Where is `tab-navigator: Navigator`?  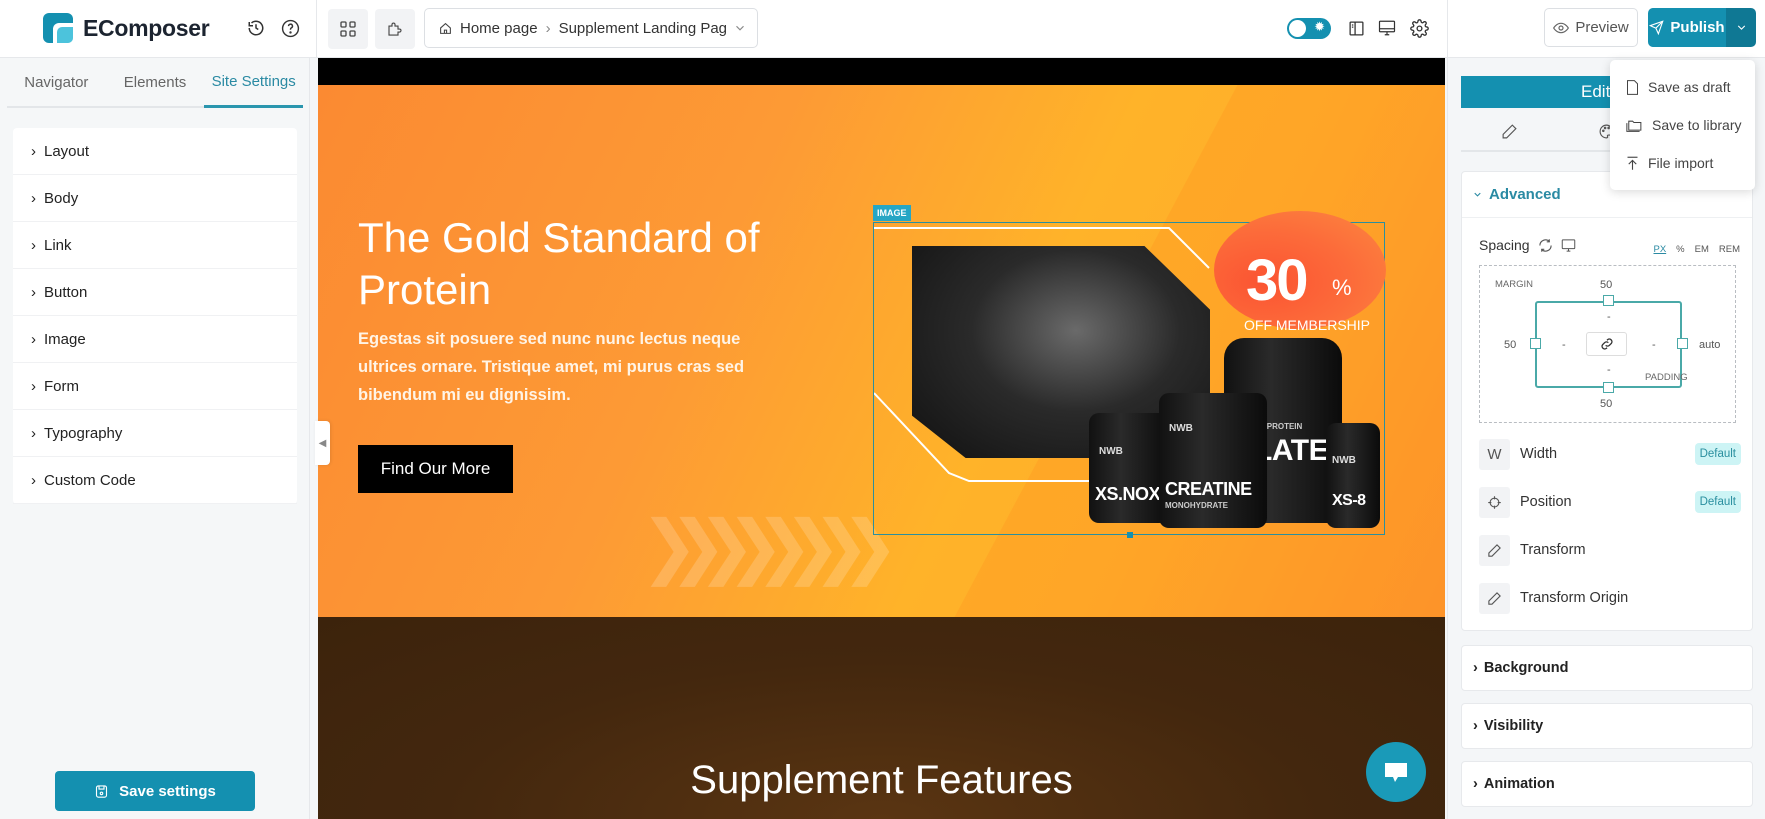 tab-navigator: Navigator is located at coordinates (56, 82).